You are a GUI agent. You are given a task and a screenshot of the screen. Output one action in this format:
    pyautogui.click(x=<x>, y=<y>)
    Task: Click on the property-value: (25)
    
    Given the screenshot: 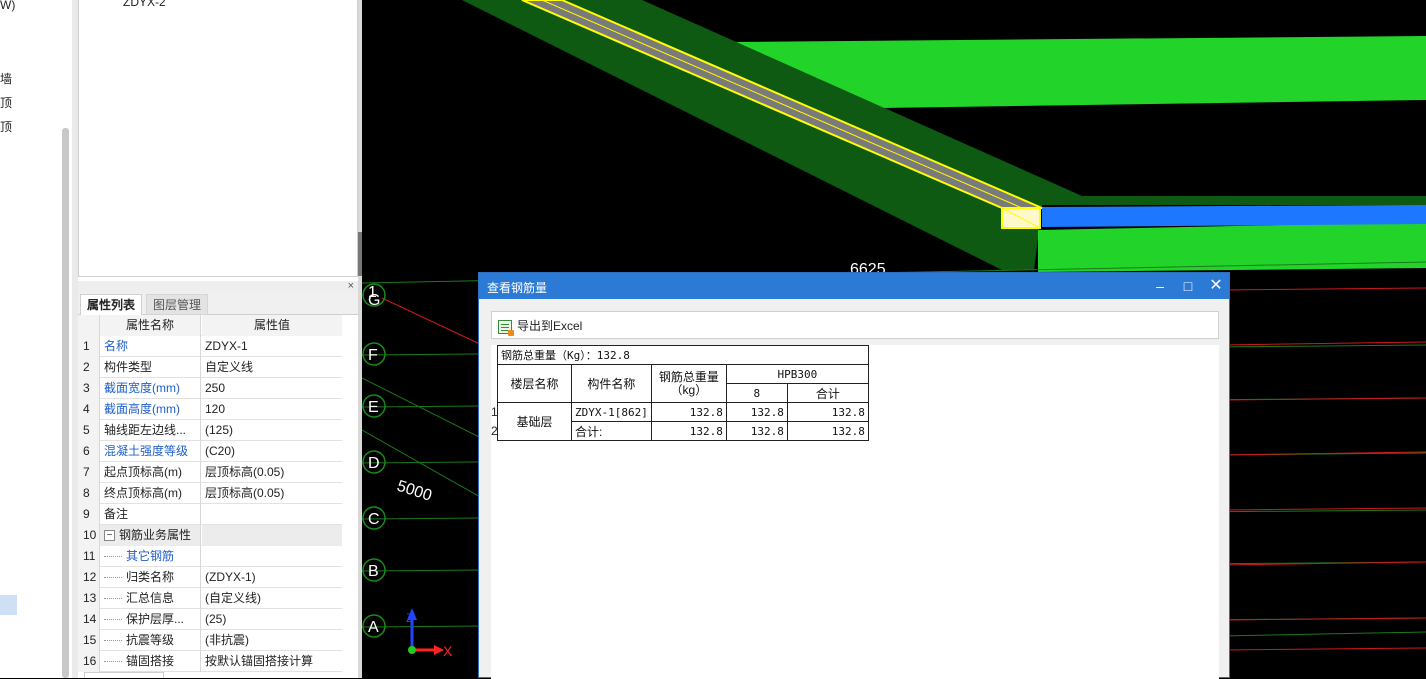 What is the action you would take?
    pyautogui.click(x=272, y=619)
    